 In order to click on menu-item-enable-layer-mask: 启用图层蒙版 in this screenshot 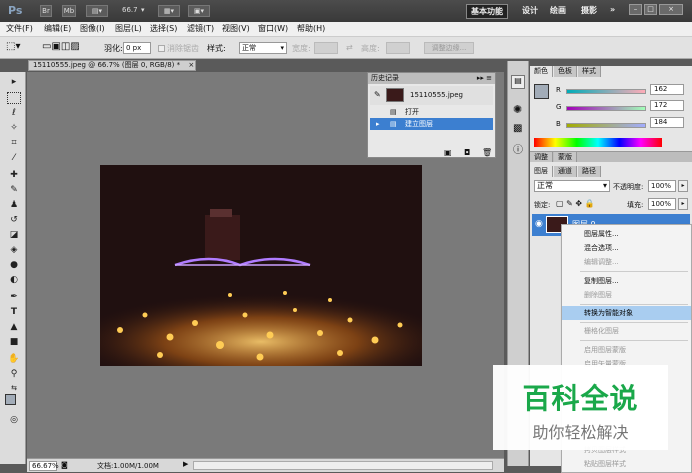, I will do `click(626, 350)`.